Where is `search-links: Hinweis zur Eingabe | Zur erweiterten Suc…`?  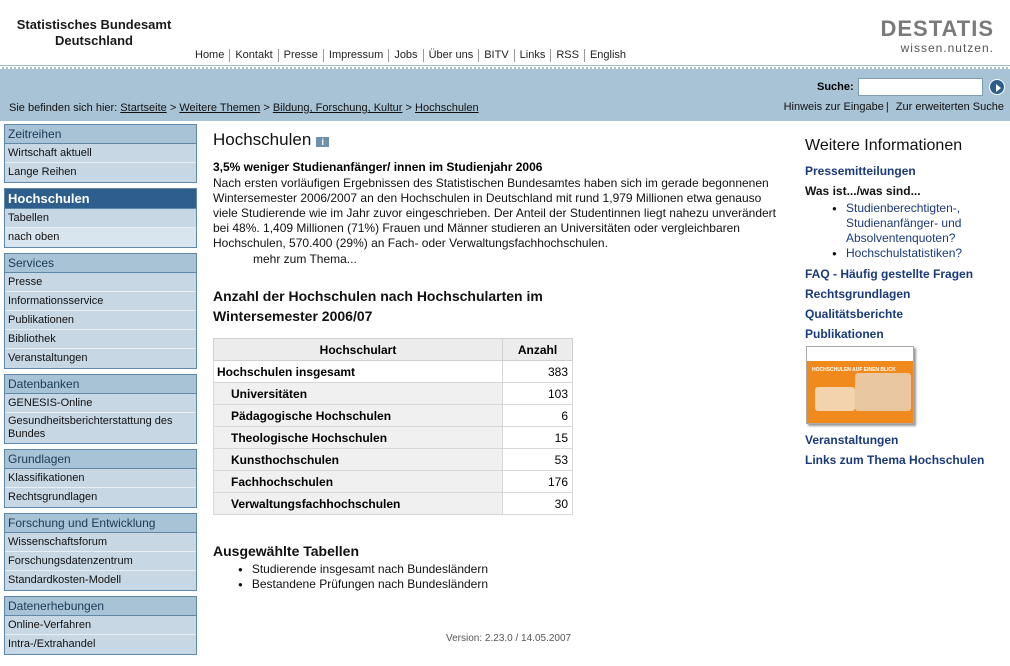 search-links: Hinweis zur Eingabe | Zur erweiterten Suc… is located at coordinates (893, 107).